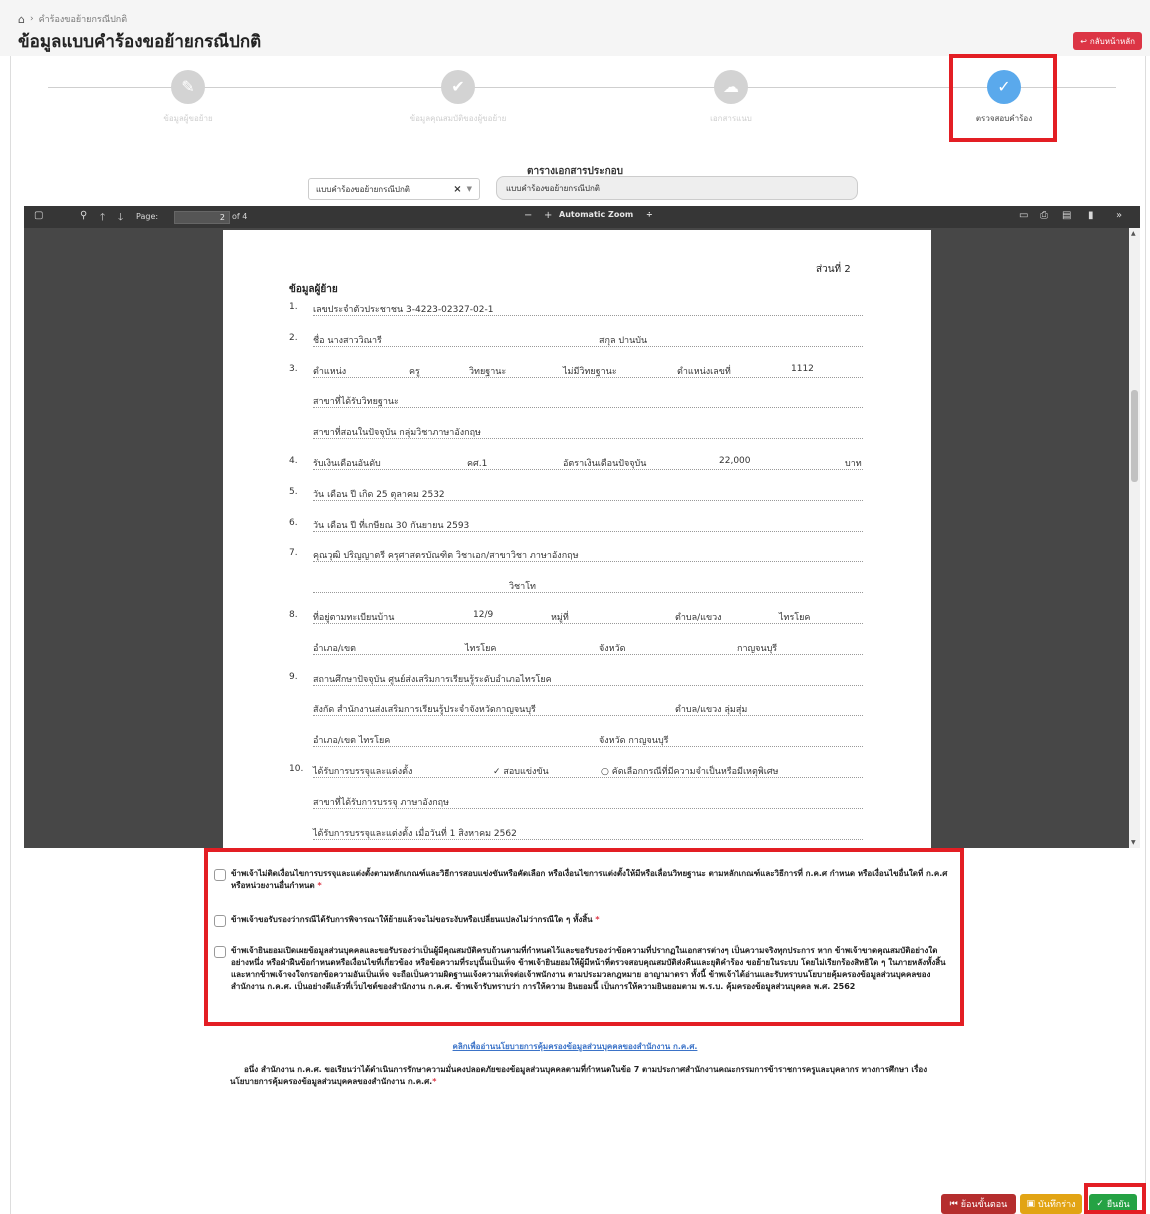 The width and height of the screenshot is (1150, 1214). I want to click on step-attachments: ☁ เอกสารแนบ, so click(731, 97).